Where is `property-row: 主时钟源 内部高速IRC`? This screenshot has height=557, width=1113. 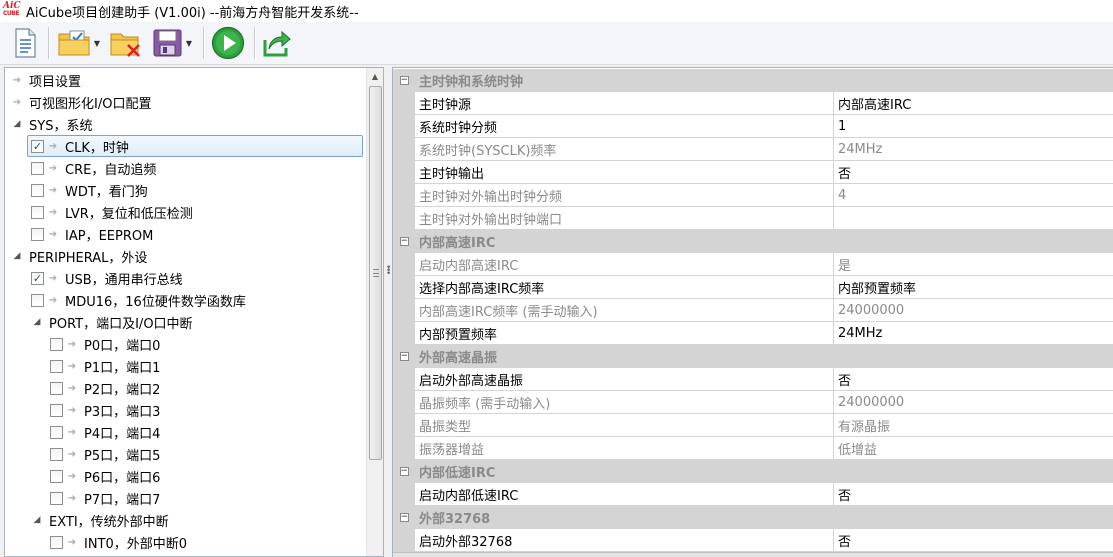 property-row: 主时钟源 内部高速IRC is located at coordinates (753, 103).